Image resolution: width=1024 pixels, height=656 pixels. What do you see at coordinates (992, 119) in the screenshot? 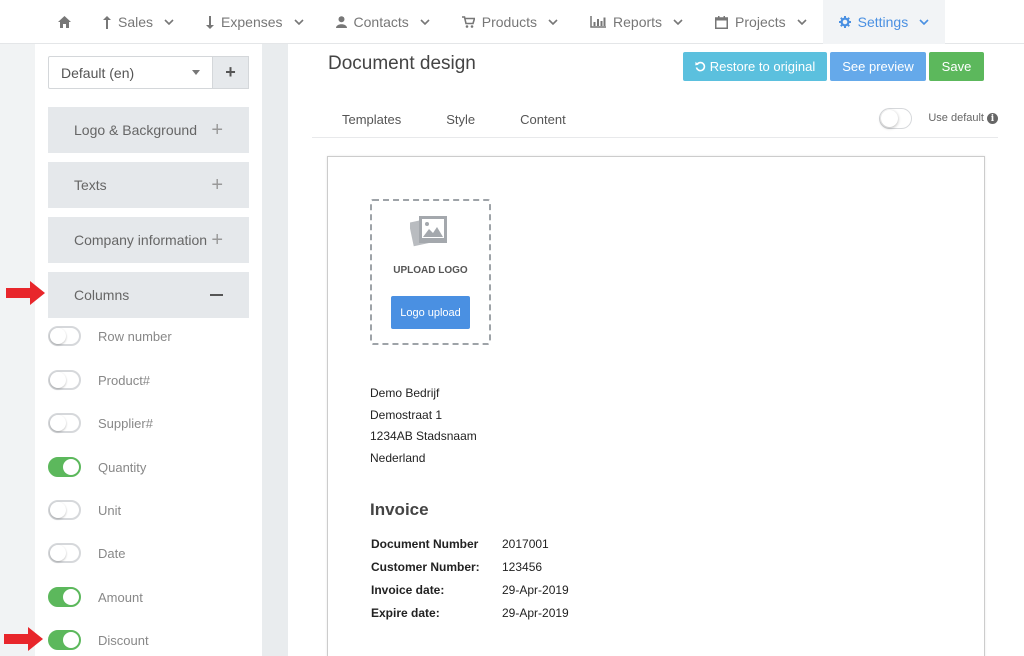
I see `info-icon: i` at bounding box center [992, 119].